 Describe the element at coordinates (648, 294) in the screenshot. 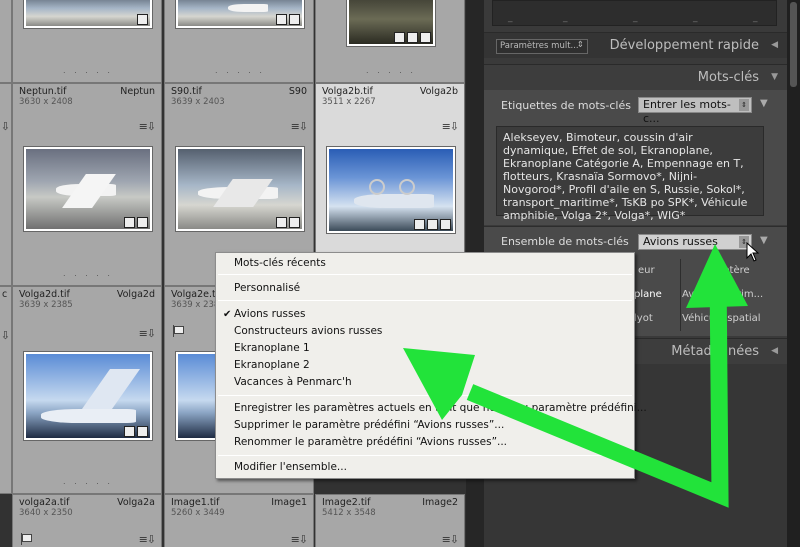

I see `keyword-set-item: plane` at that location.